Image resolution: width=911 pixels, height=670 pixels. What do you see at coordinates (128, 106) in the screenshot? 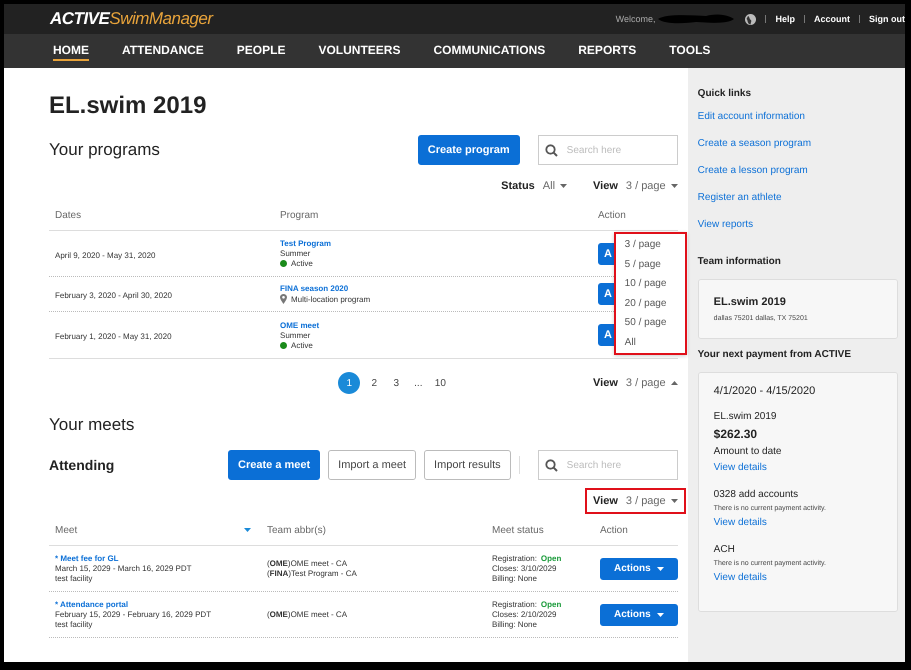
I see `page-title: EL.swim 2019` at bounding box center [128, 106].